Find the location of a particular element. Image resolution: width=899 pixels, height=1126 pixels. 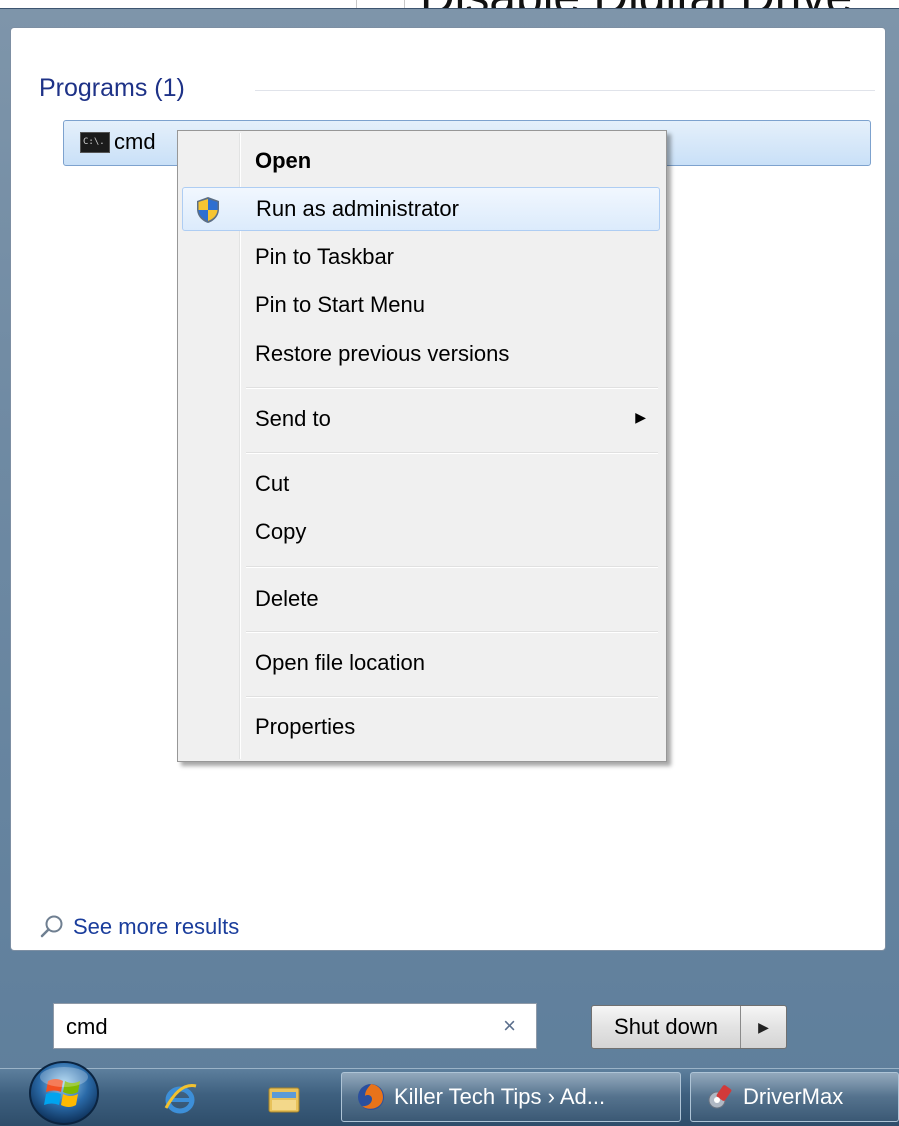

program-label: cmd is located at coordinates (135, 141).